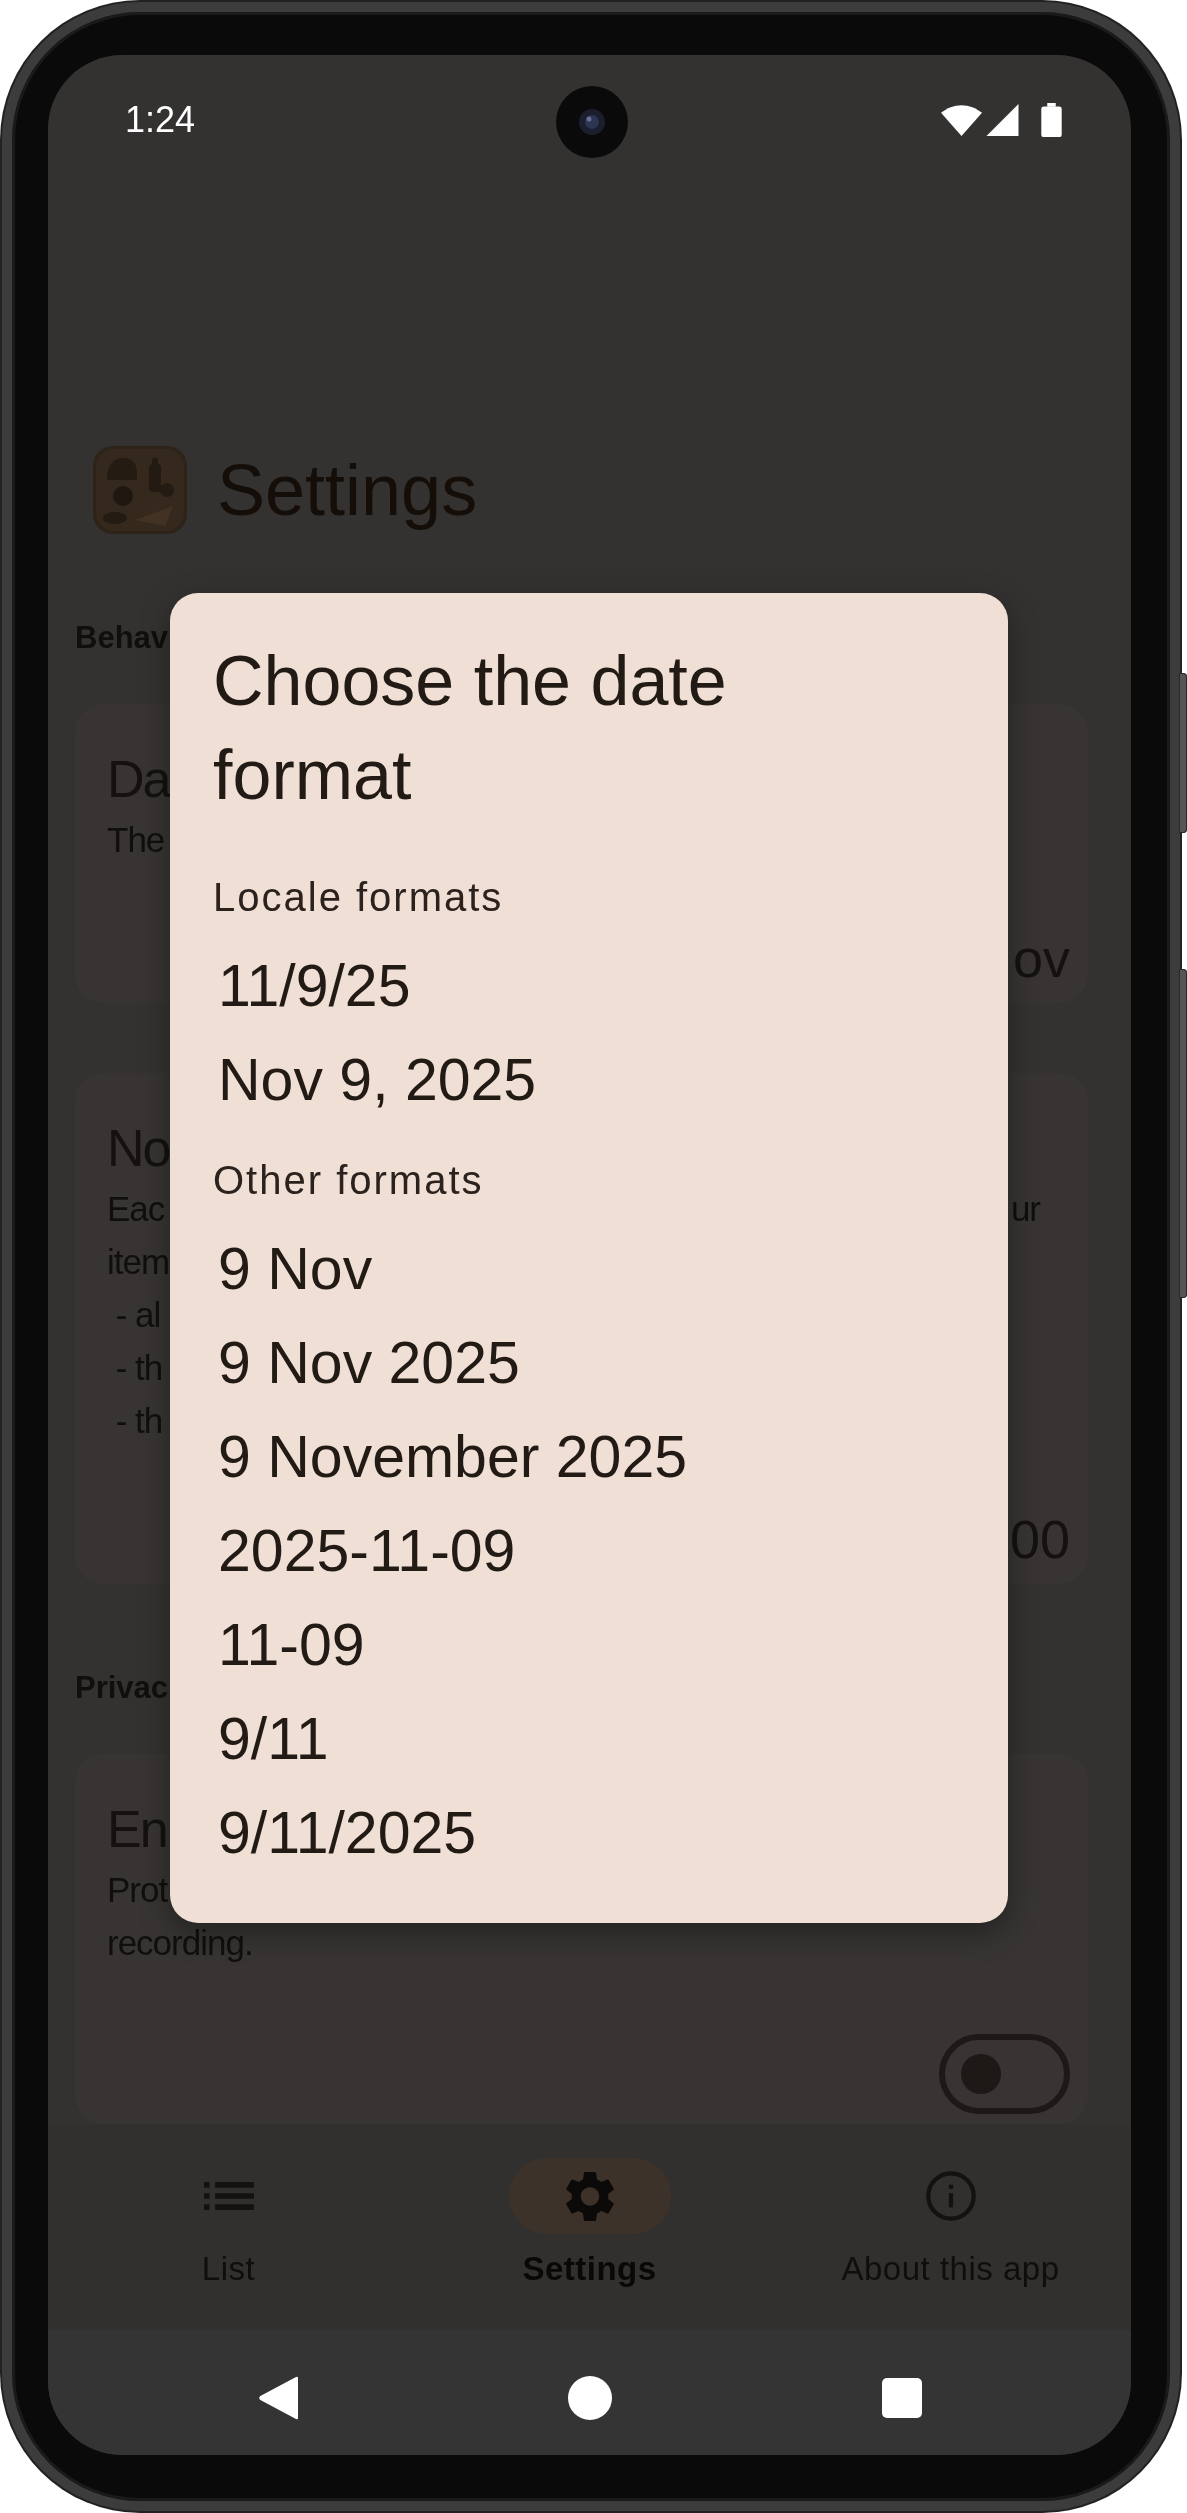 The height and width of the screenshot is (2513, 1187). I want to click on date-format-option: 9/11, so click(589, 1739).